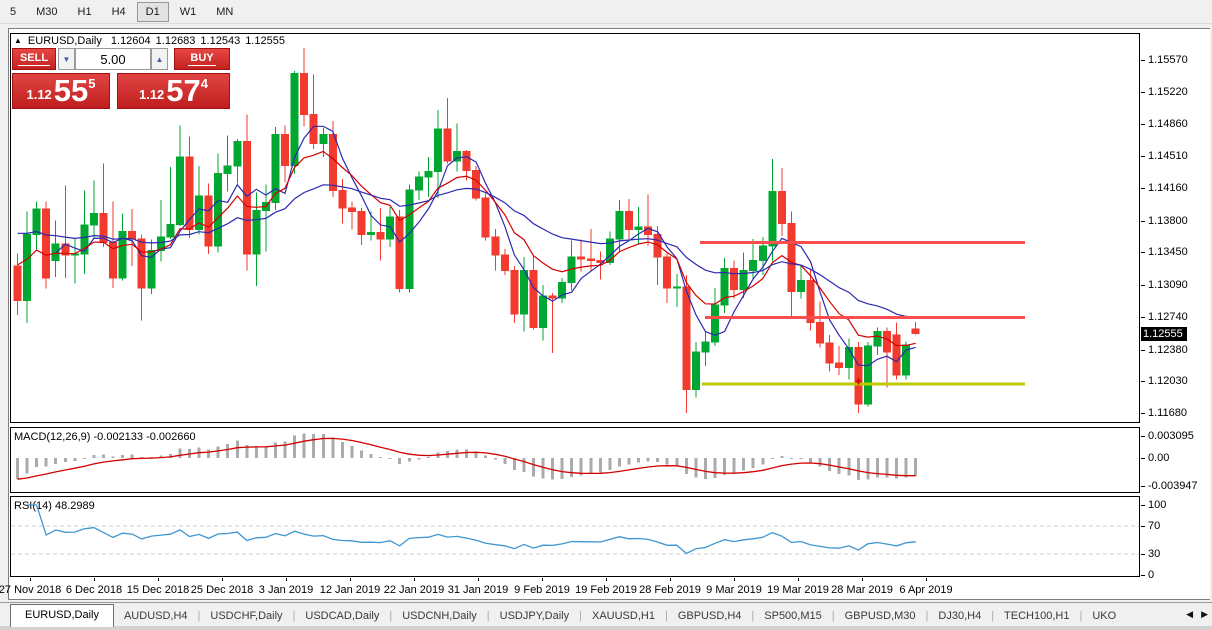 The image size is (1212, 630). What do you see at coordinates (94, 590) in the screenshot?
I see `date-label: 6 Dec 2018` at bounding box center [94, 590].